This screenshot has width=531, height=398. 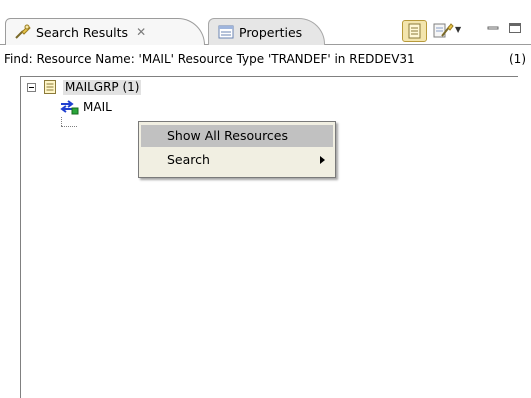 What do you see at coordinates (443, 31) in the screenshot?
I see `search-history-button` at bounding box center [443, 31].